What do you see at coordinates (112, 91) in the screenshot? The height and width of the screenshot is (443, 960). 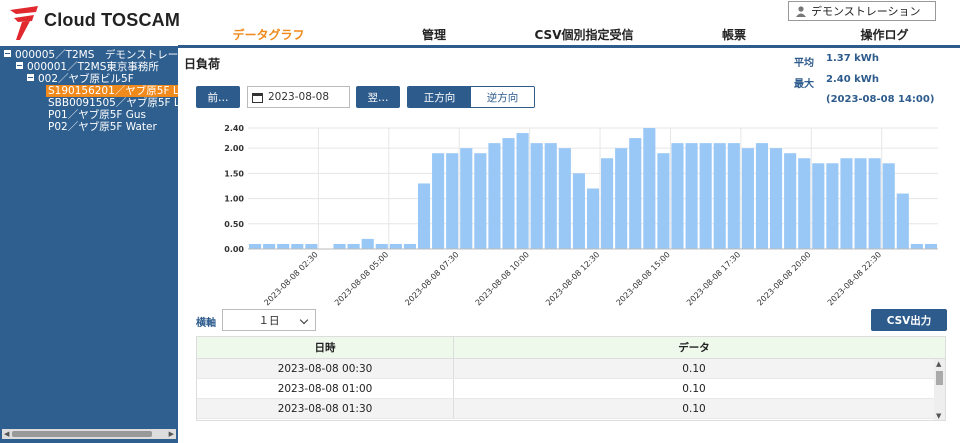 I see `tree-node-selected: S190156201／ヤブ原5F L-MAIN` at bounding box center [112, 91].